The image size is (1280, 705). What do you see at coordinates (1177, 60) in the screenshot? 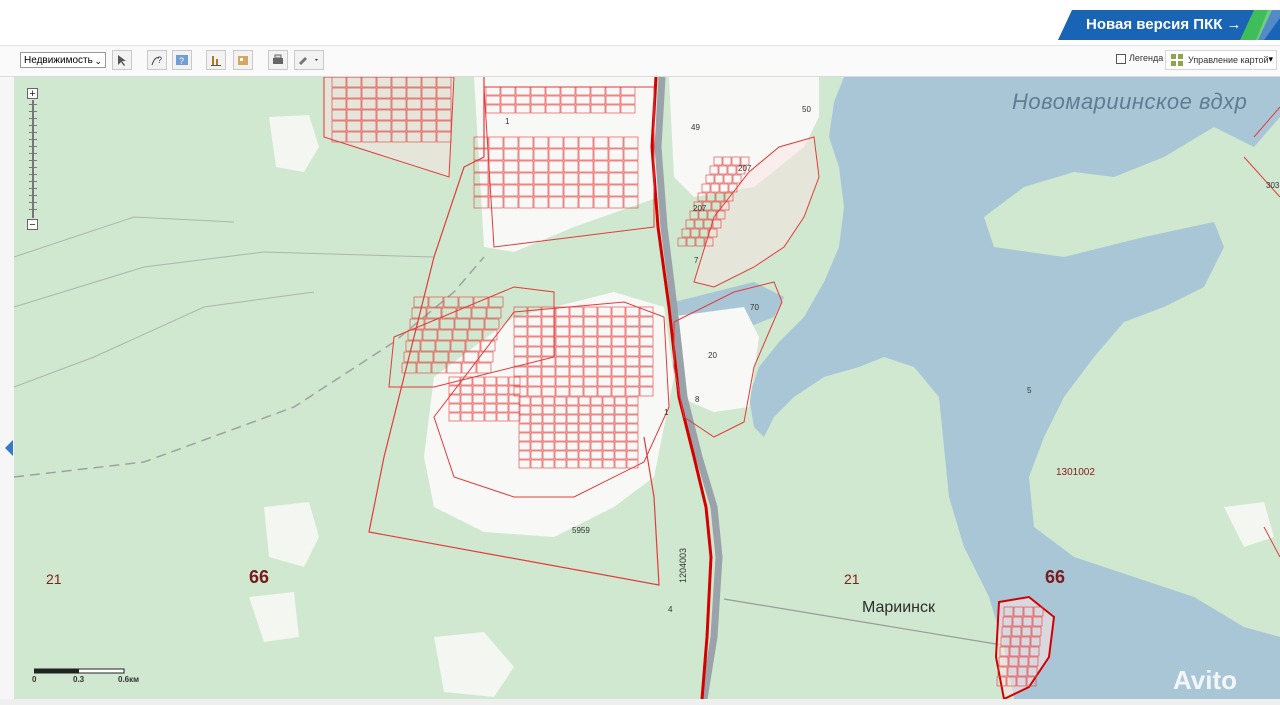
I see `grid-icon` at bounding box center [1177, 60].